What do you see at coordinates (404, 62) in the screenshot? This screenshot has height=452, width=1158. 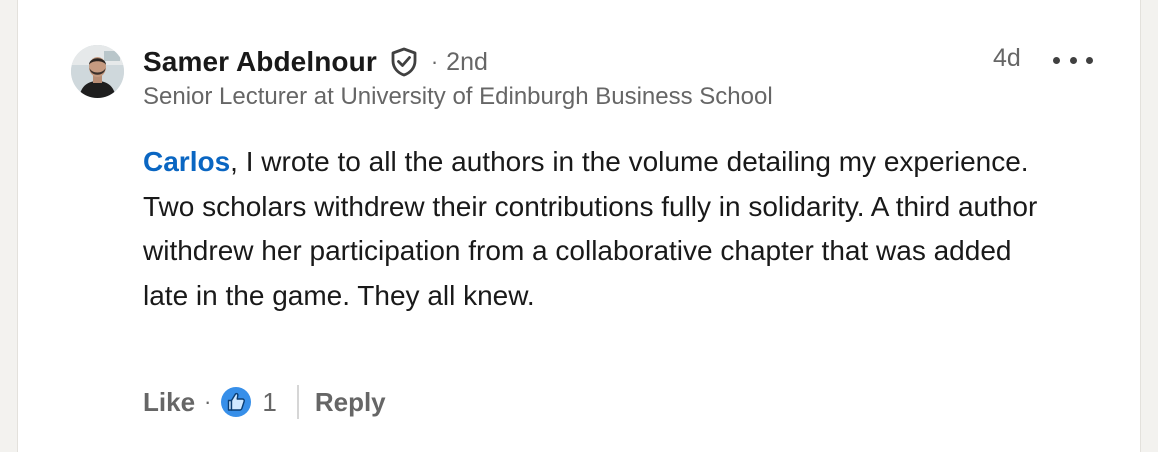 I see `shield-check-icon` at bounding box center [404, 62].